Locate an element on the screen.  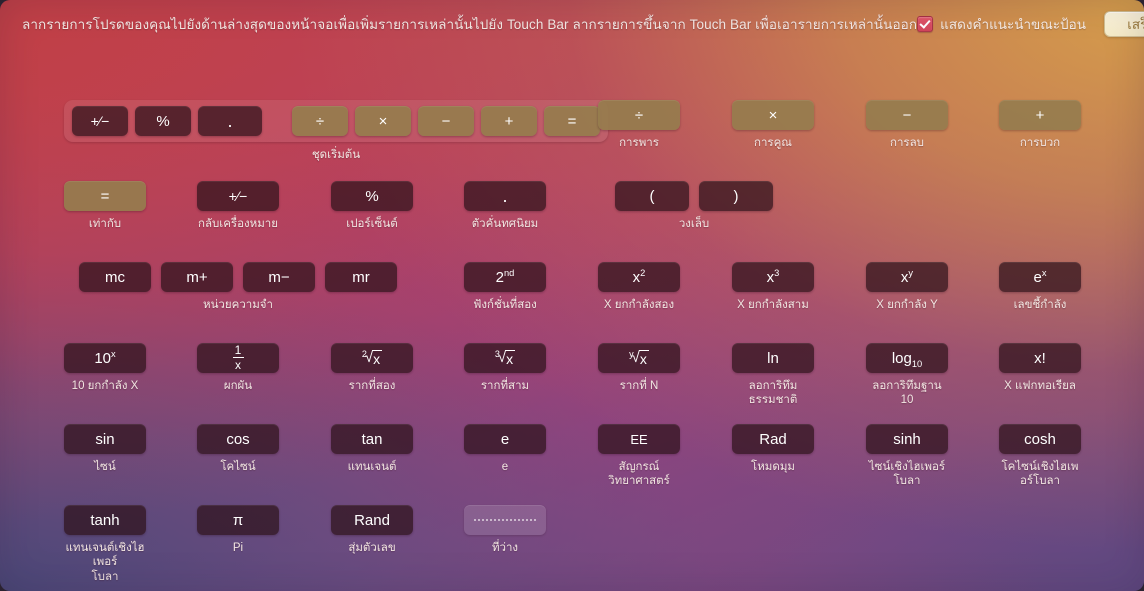
key-factorial: x! is located at coordinates (1040, 358).